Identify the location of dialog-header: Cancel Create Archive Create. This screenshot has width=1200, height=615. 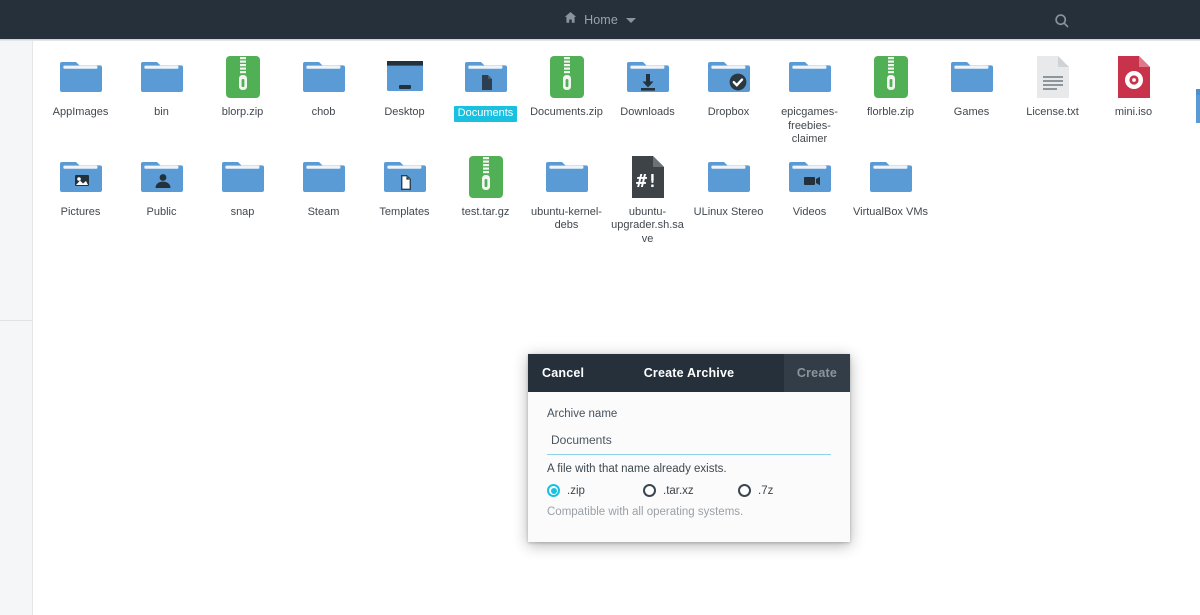
(689, 373).